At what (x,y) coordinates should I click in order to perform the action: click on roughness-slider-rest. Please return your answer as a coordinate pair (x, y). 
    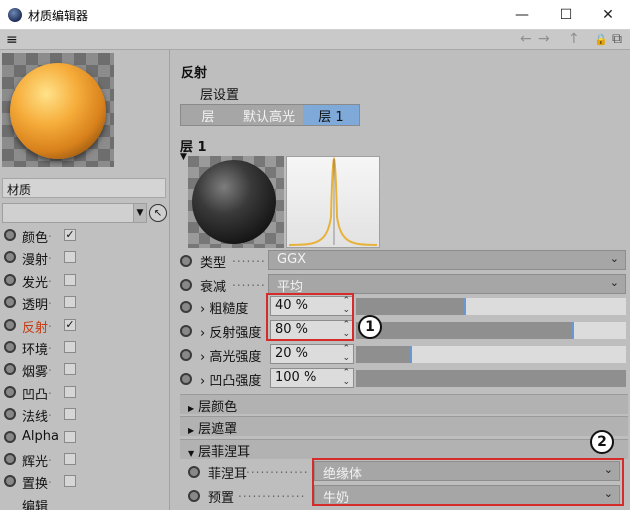
    Looking at the image, I should click on (546, 306).